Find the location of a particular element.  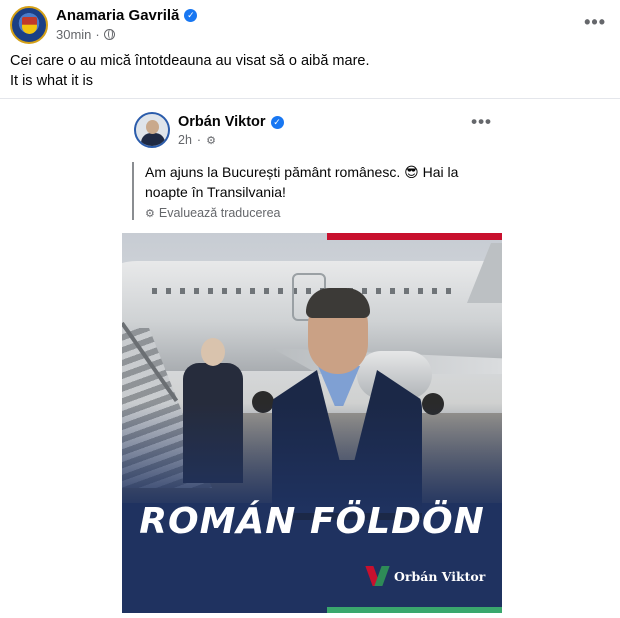

embedded-more-icon: ••• is located at coordinates (481, 121).